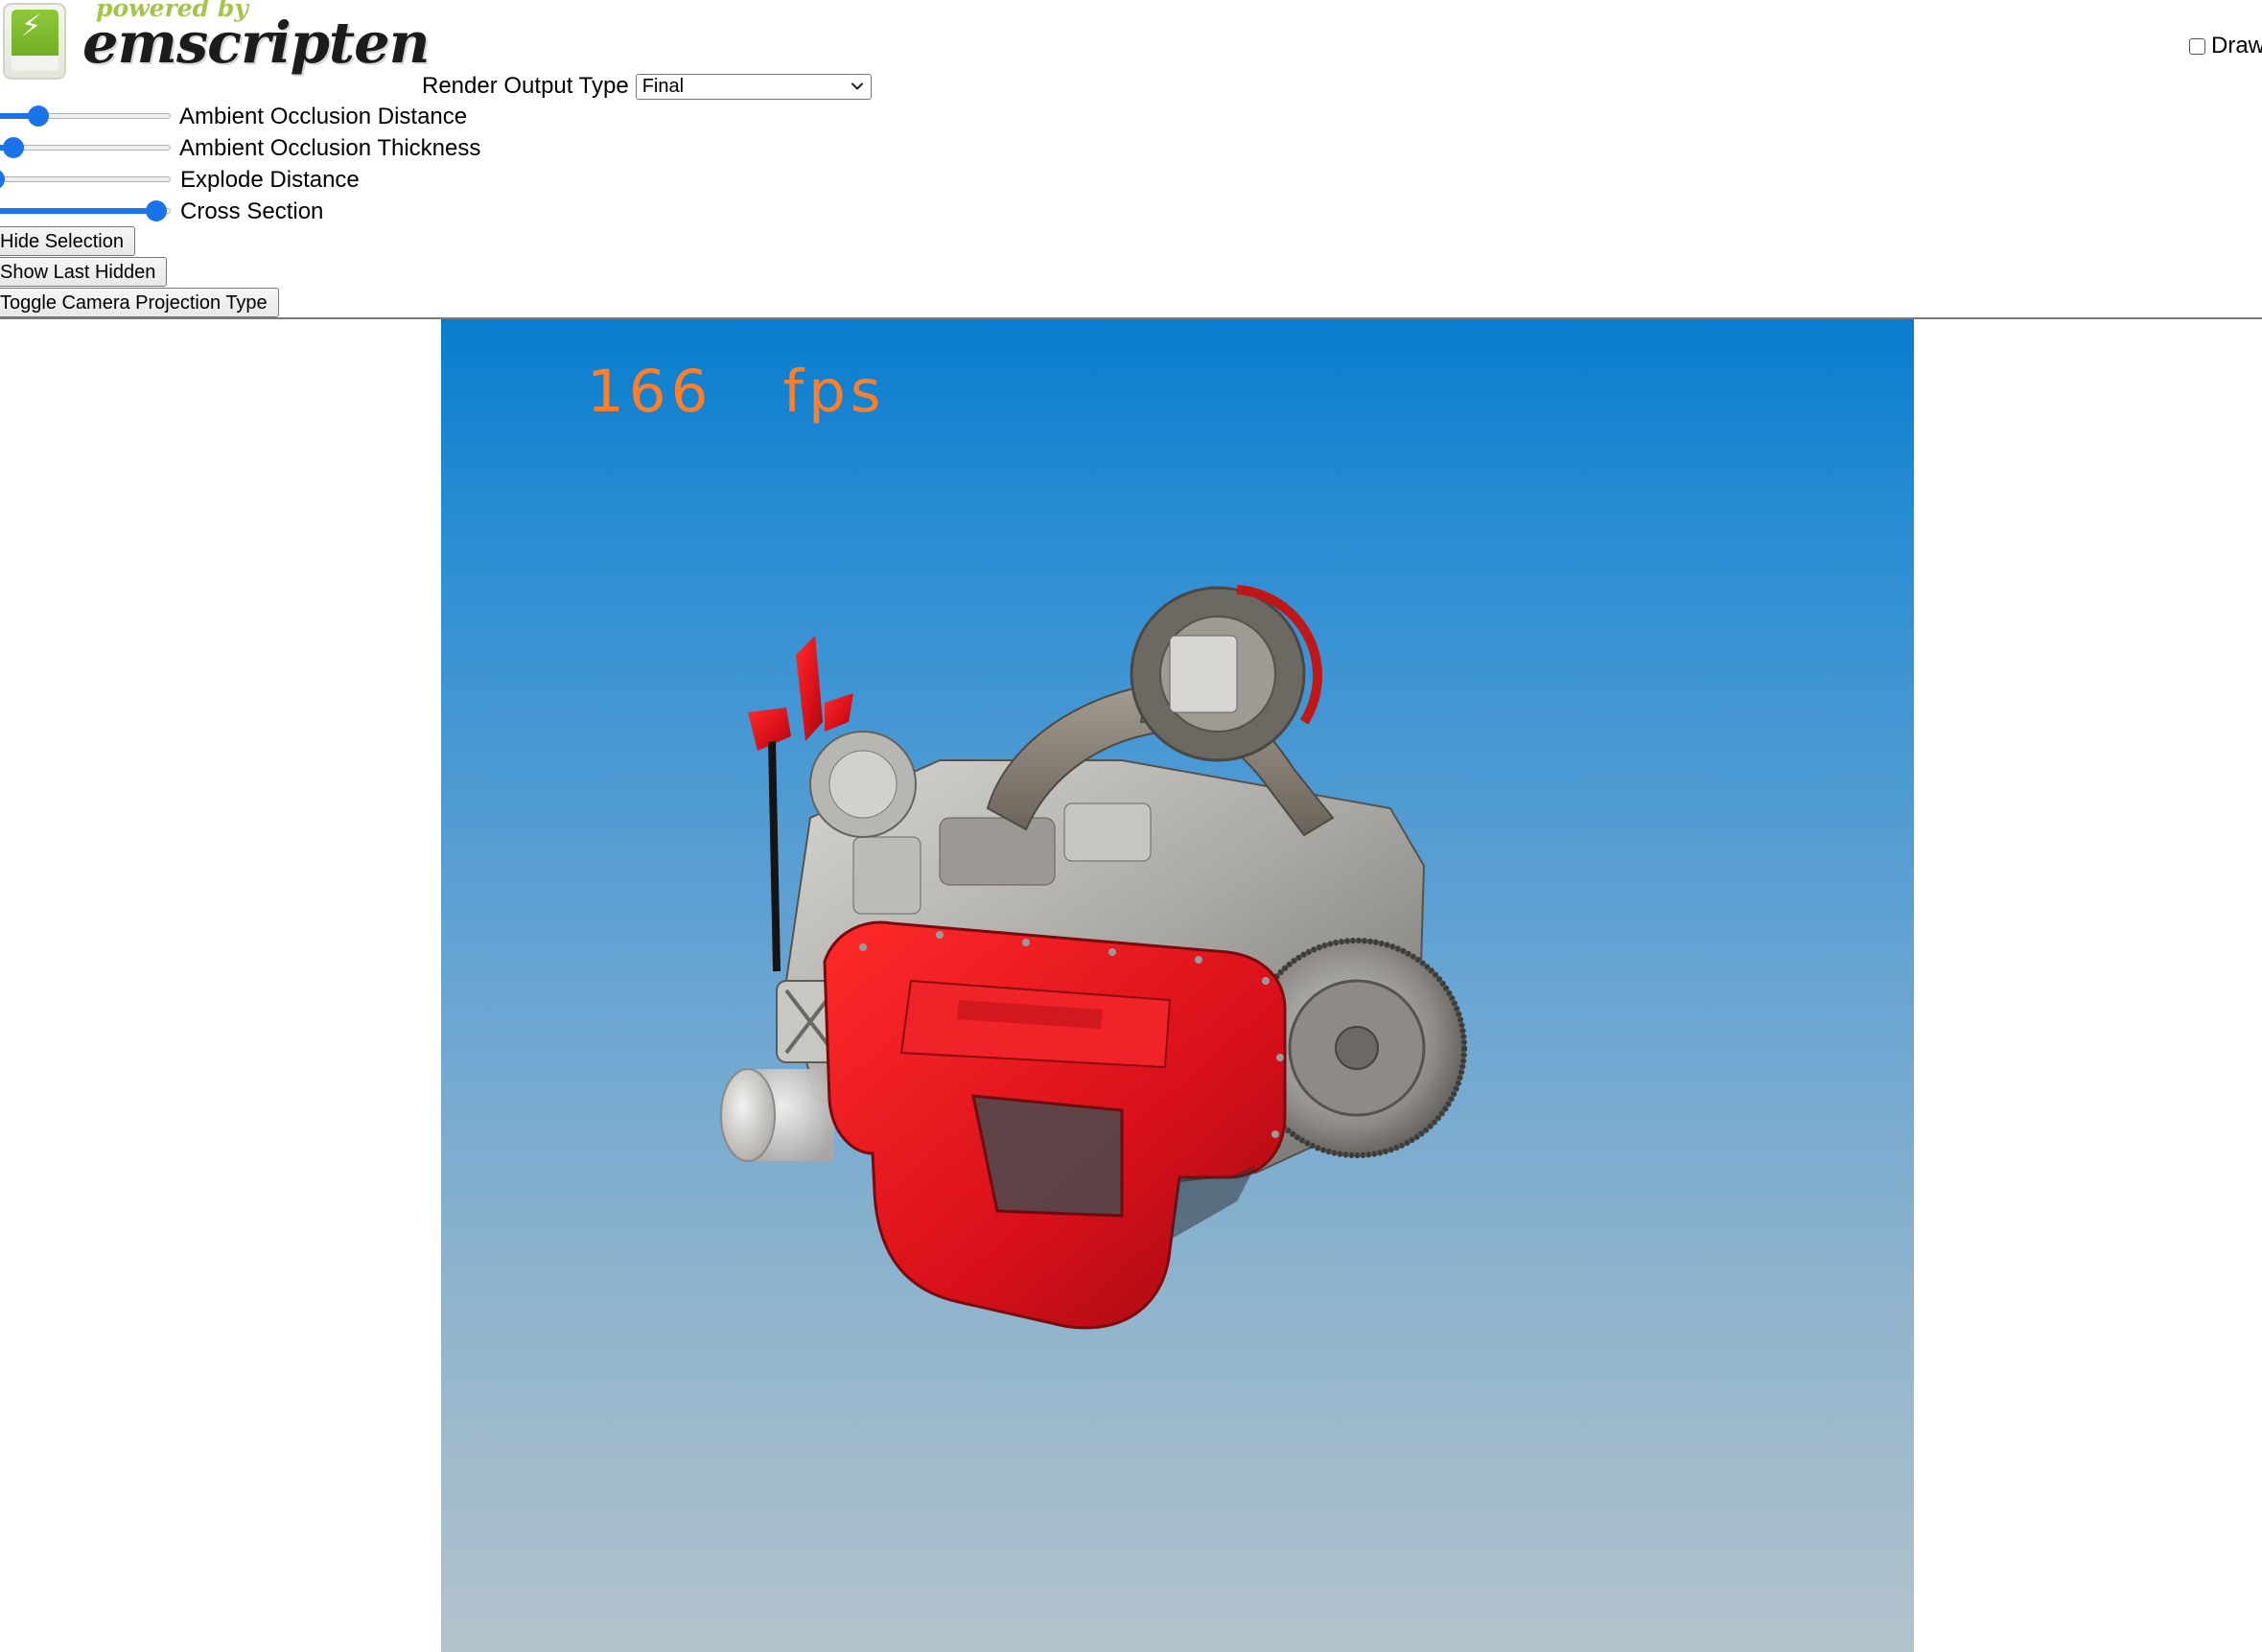  What do you see at coordinates (2197, 46) in the screenshot?
I see `draw-checkbox` at bounding box center [2197, 46].